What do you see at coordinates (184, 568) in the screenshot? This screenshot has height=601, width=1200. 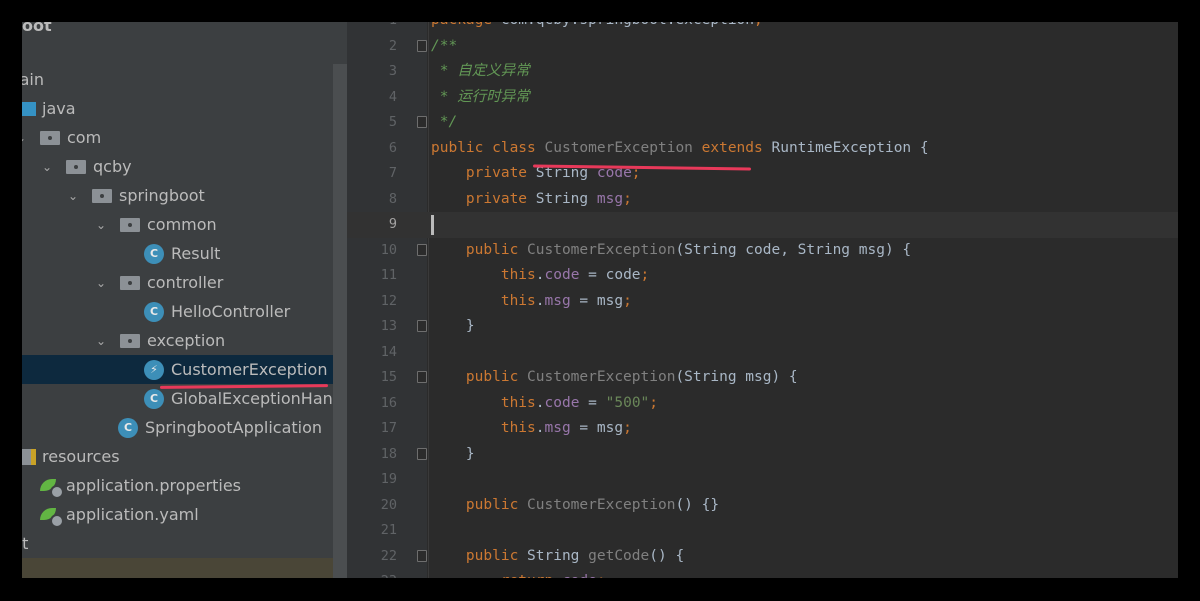 I see `tree-item-et: et` at bounding box center [184, 568].